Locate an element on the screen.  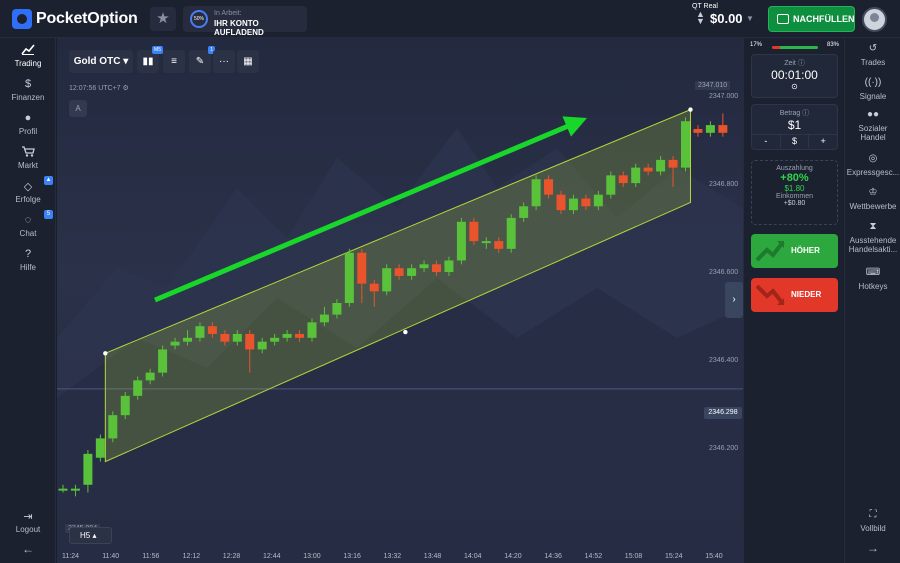
collapse-arrow-icon: ← is located at coordinates (28, 549).